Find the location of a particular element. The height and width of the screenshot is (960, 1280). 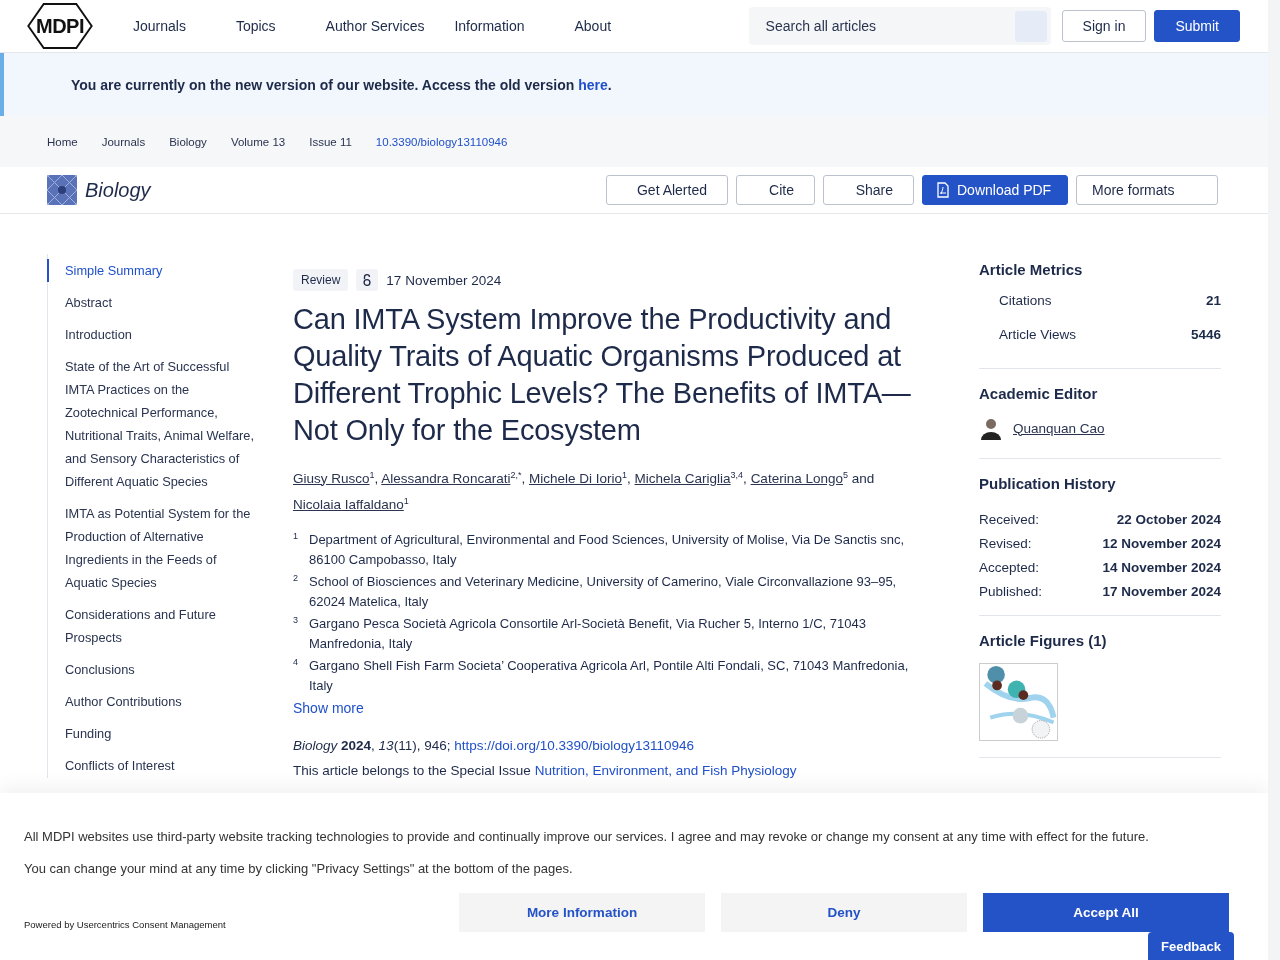

toc-link: Abstract is located at coordinates (153, 302).